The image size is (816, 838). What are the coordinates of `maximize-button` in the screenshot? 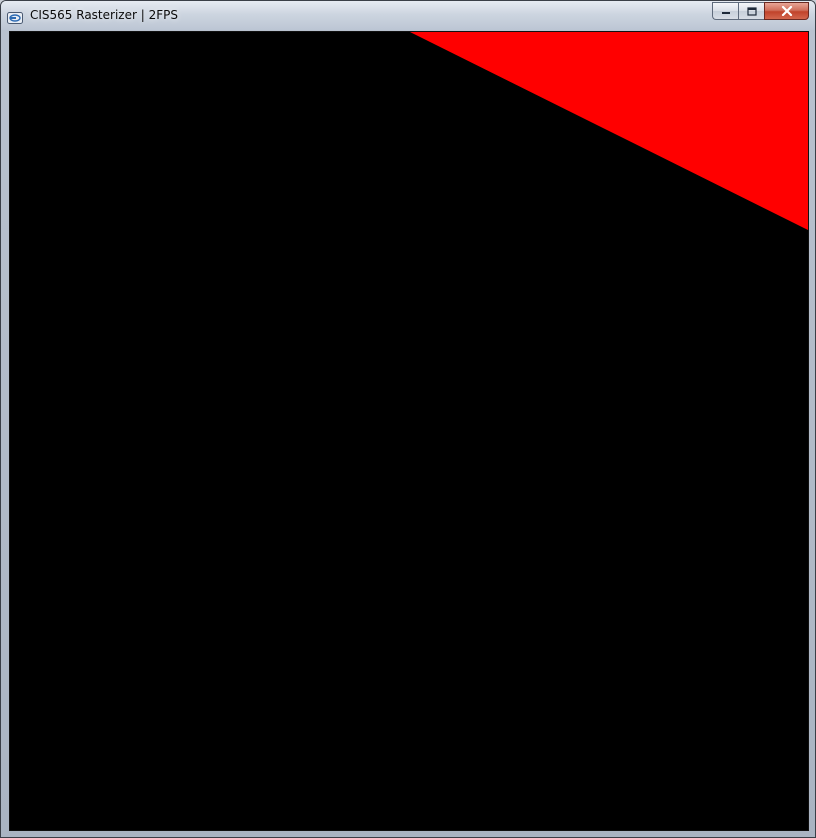 It's located at (751, 11).